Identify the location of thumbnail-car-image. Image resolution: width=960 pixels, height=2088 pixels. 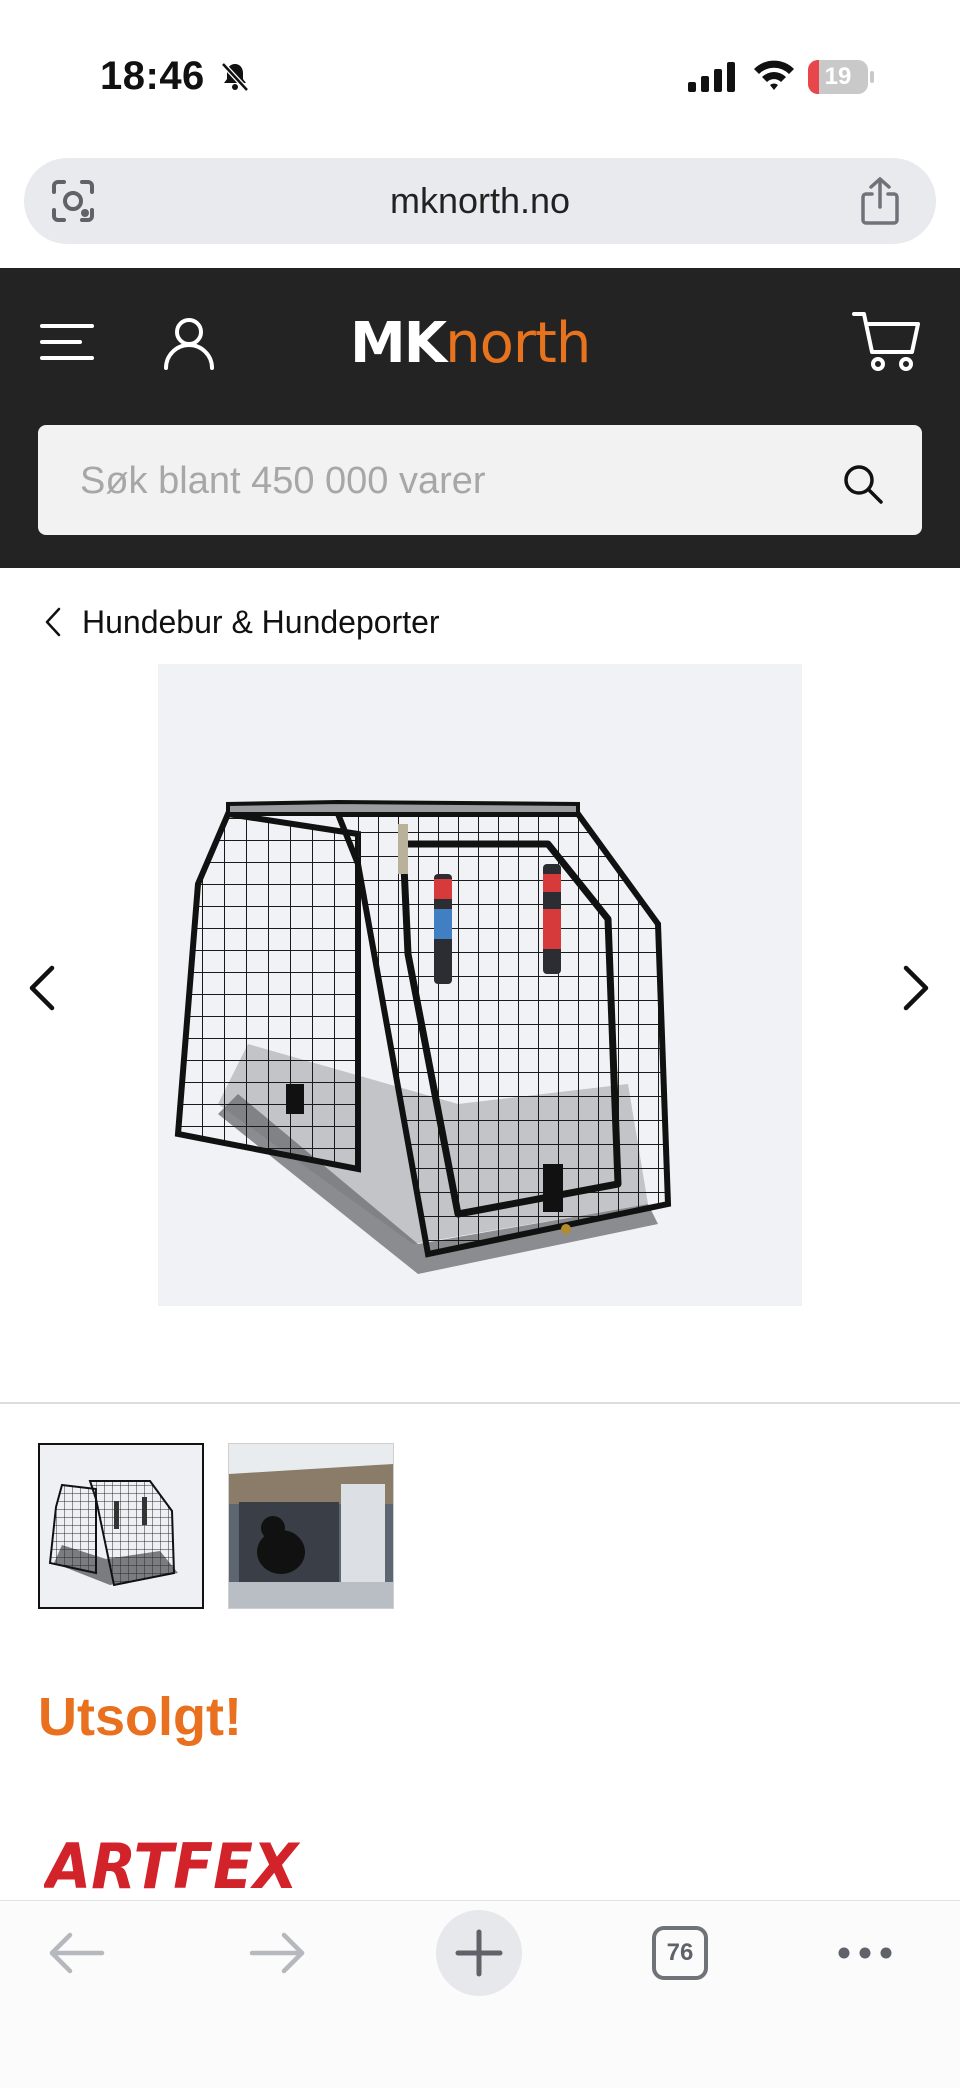
(311, 1526).